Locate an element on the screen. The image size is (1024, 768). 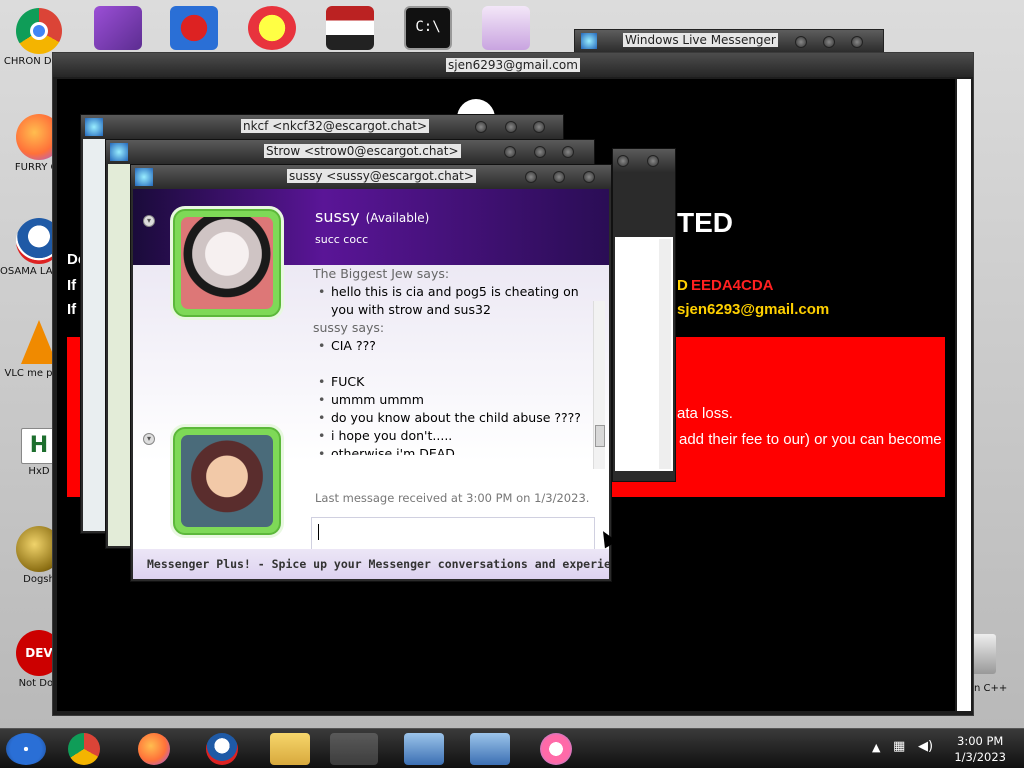
taskbar: ▲ ▦ ◀) 3:00 PM 1/3/2023 is located at coordinates (512, 748).